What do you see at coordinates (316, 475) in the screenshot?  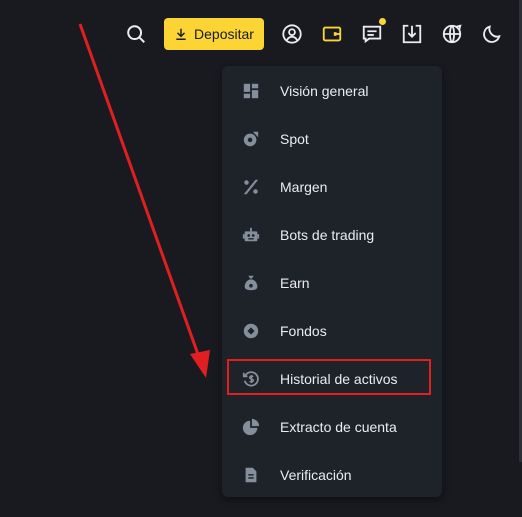 I see `menu-item-label: Verificación` at bounding box center [316, 475].